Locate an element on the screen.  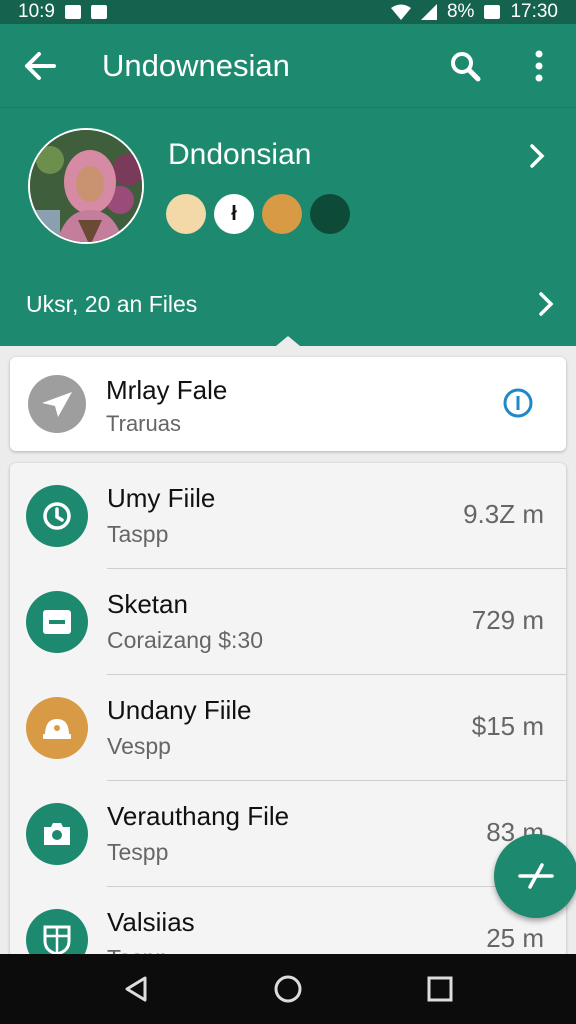
minus-box-icon is located at coordinates (57, 622).